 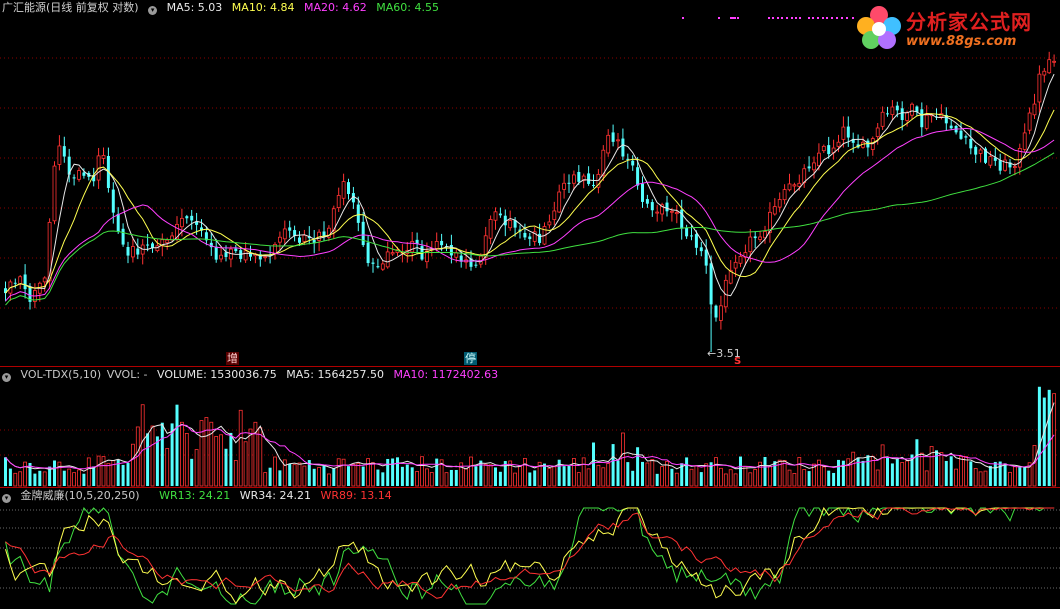 I want to click on ma10-readout: MA10: 4.84, so click(x=263, y=7).